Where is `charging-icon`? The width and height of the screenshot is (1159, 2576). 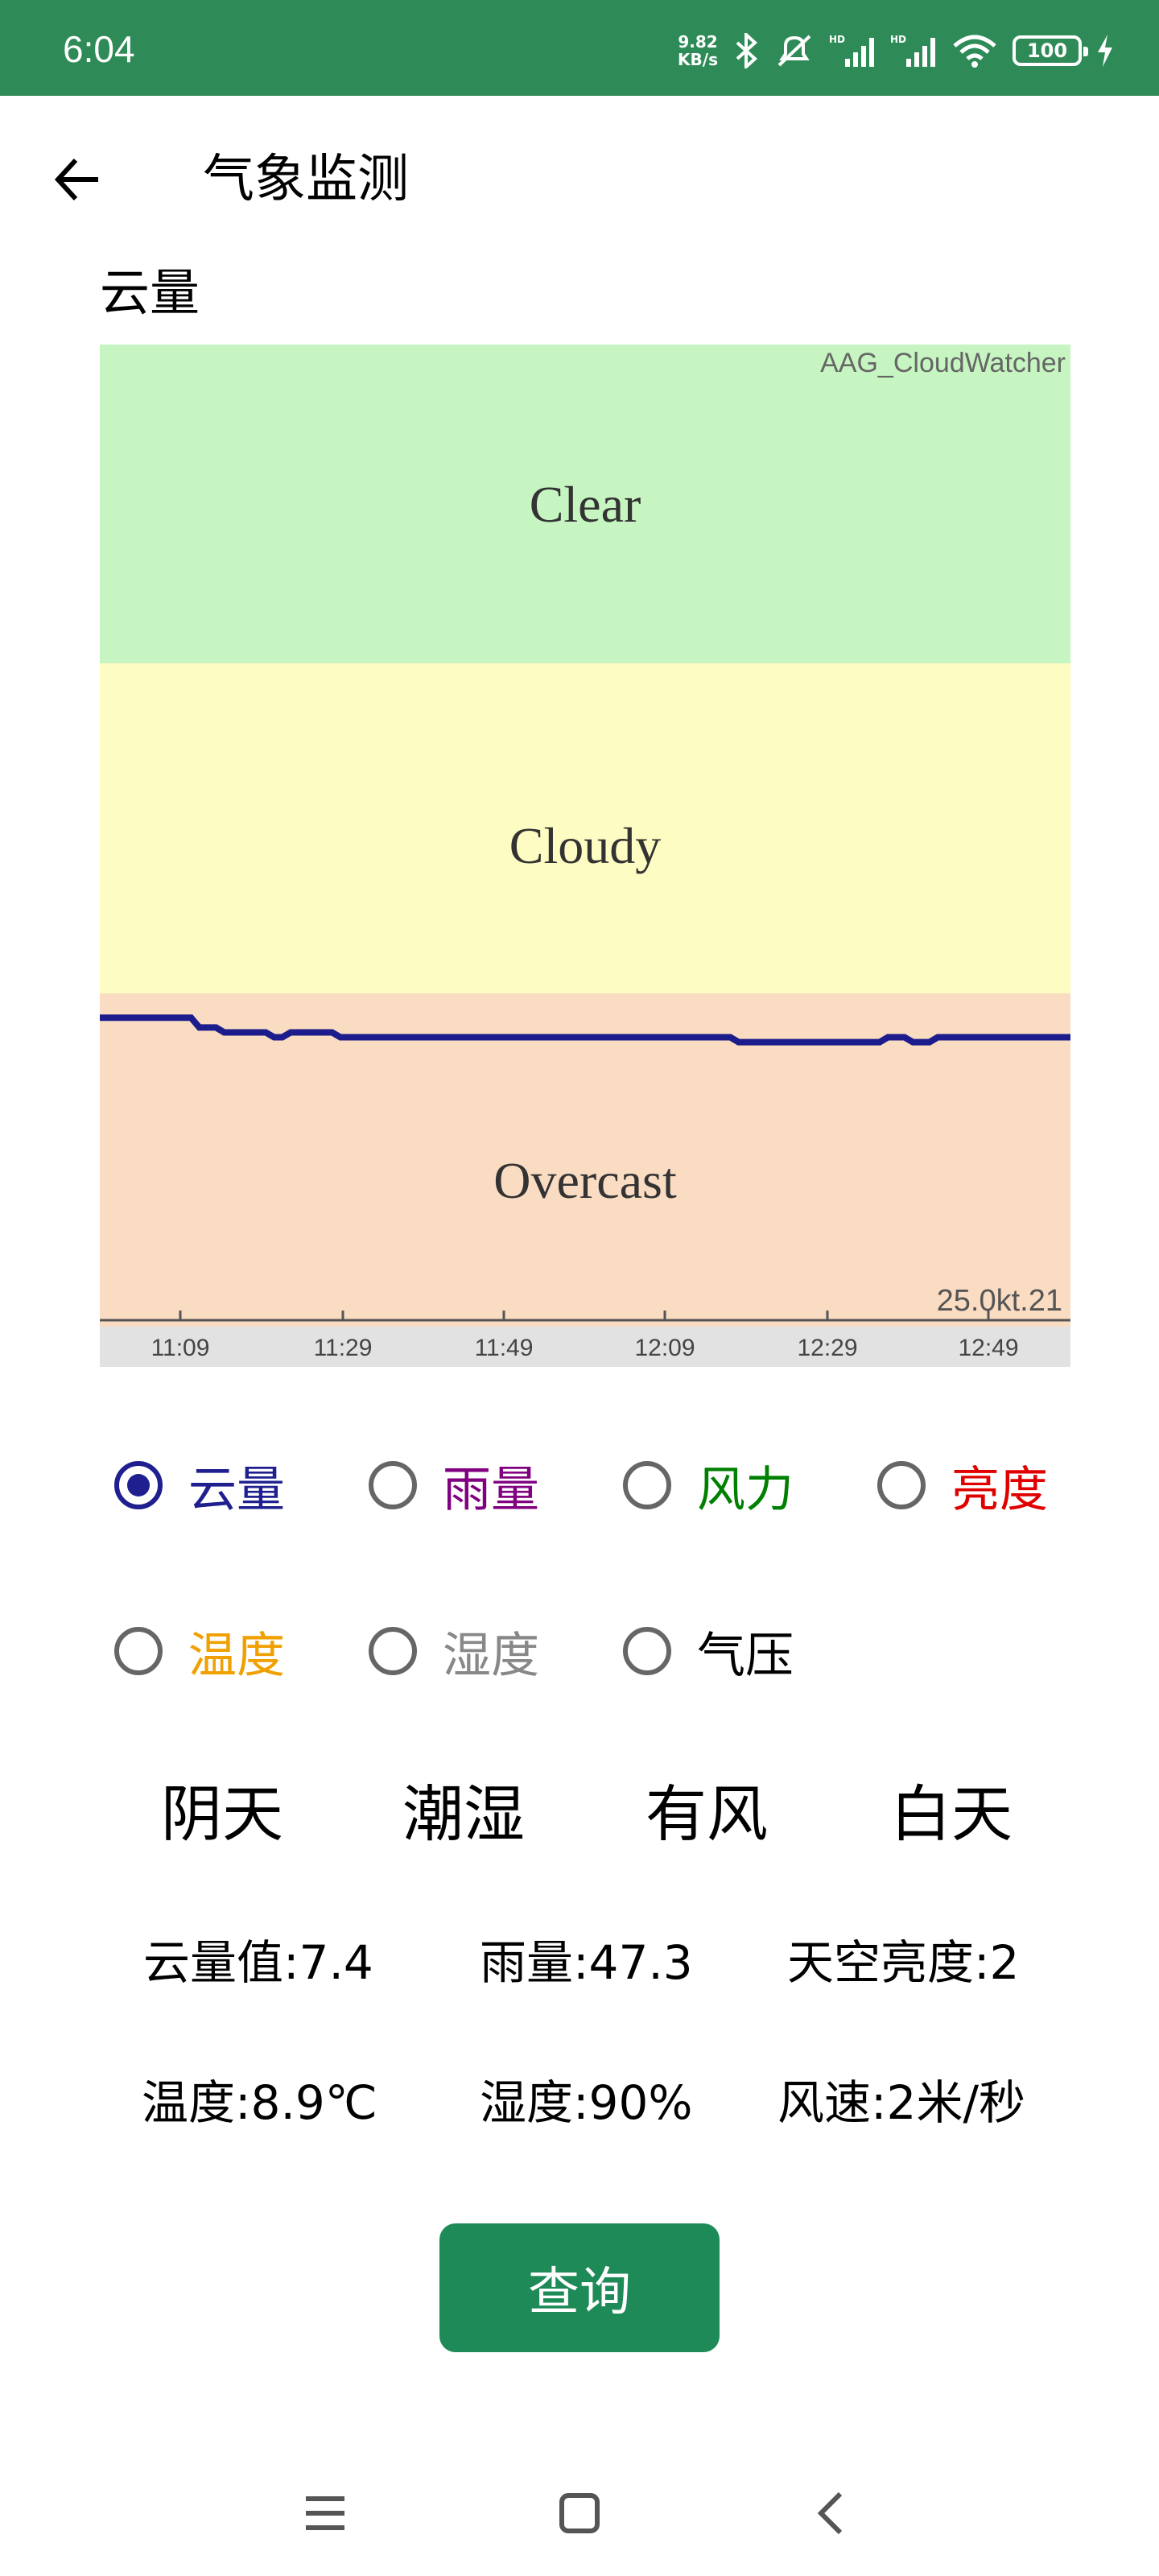
charging-icon is located at coordinates (1105, 51).